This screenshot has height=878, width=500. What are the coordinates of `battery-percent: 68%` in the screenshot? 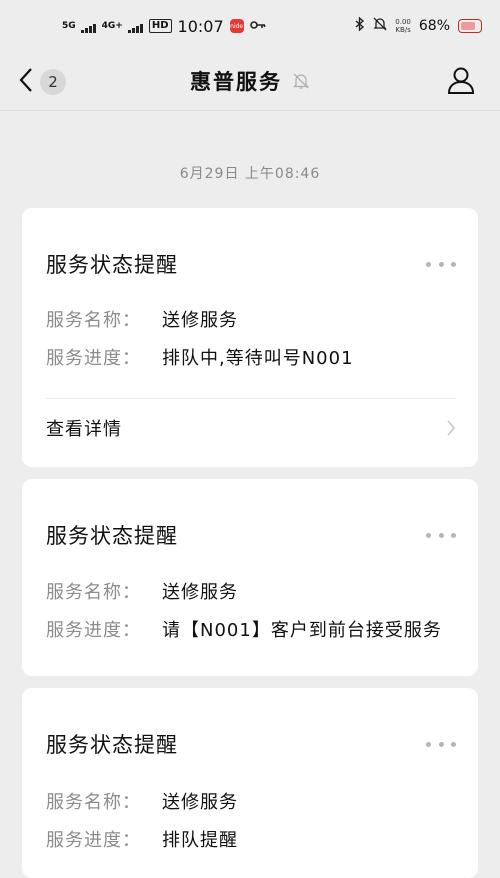 It's located at (434, 26).